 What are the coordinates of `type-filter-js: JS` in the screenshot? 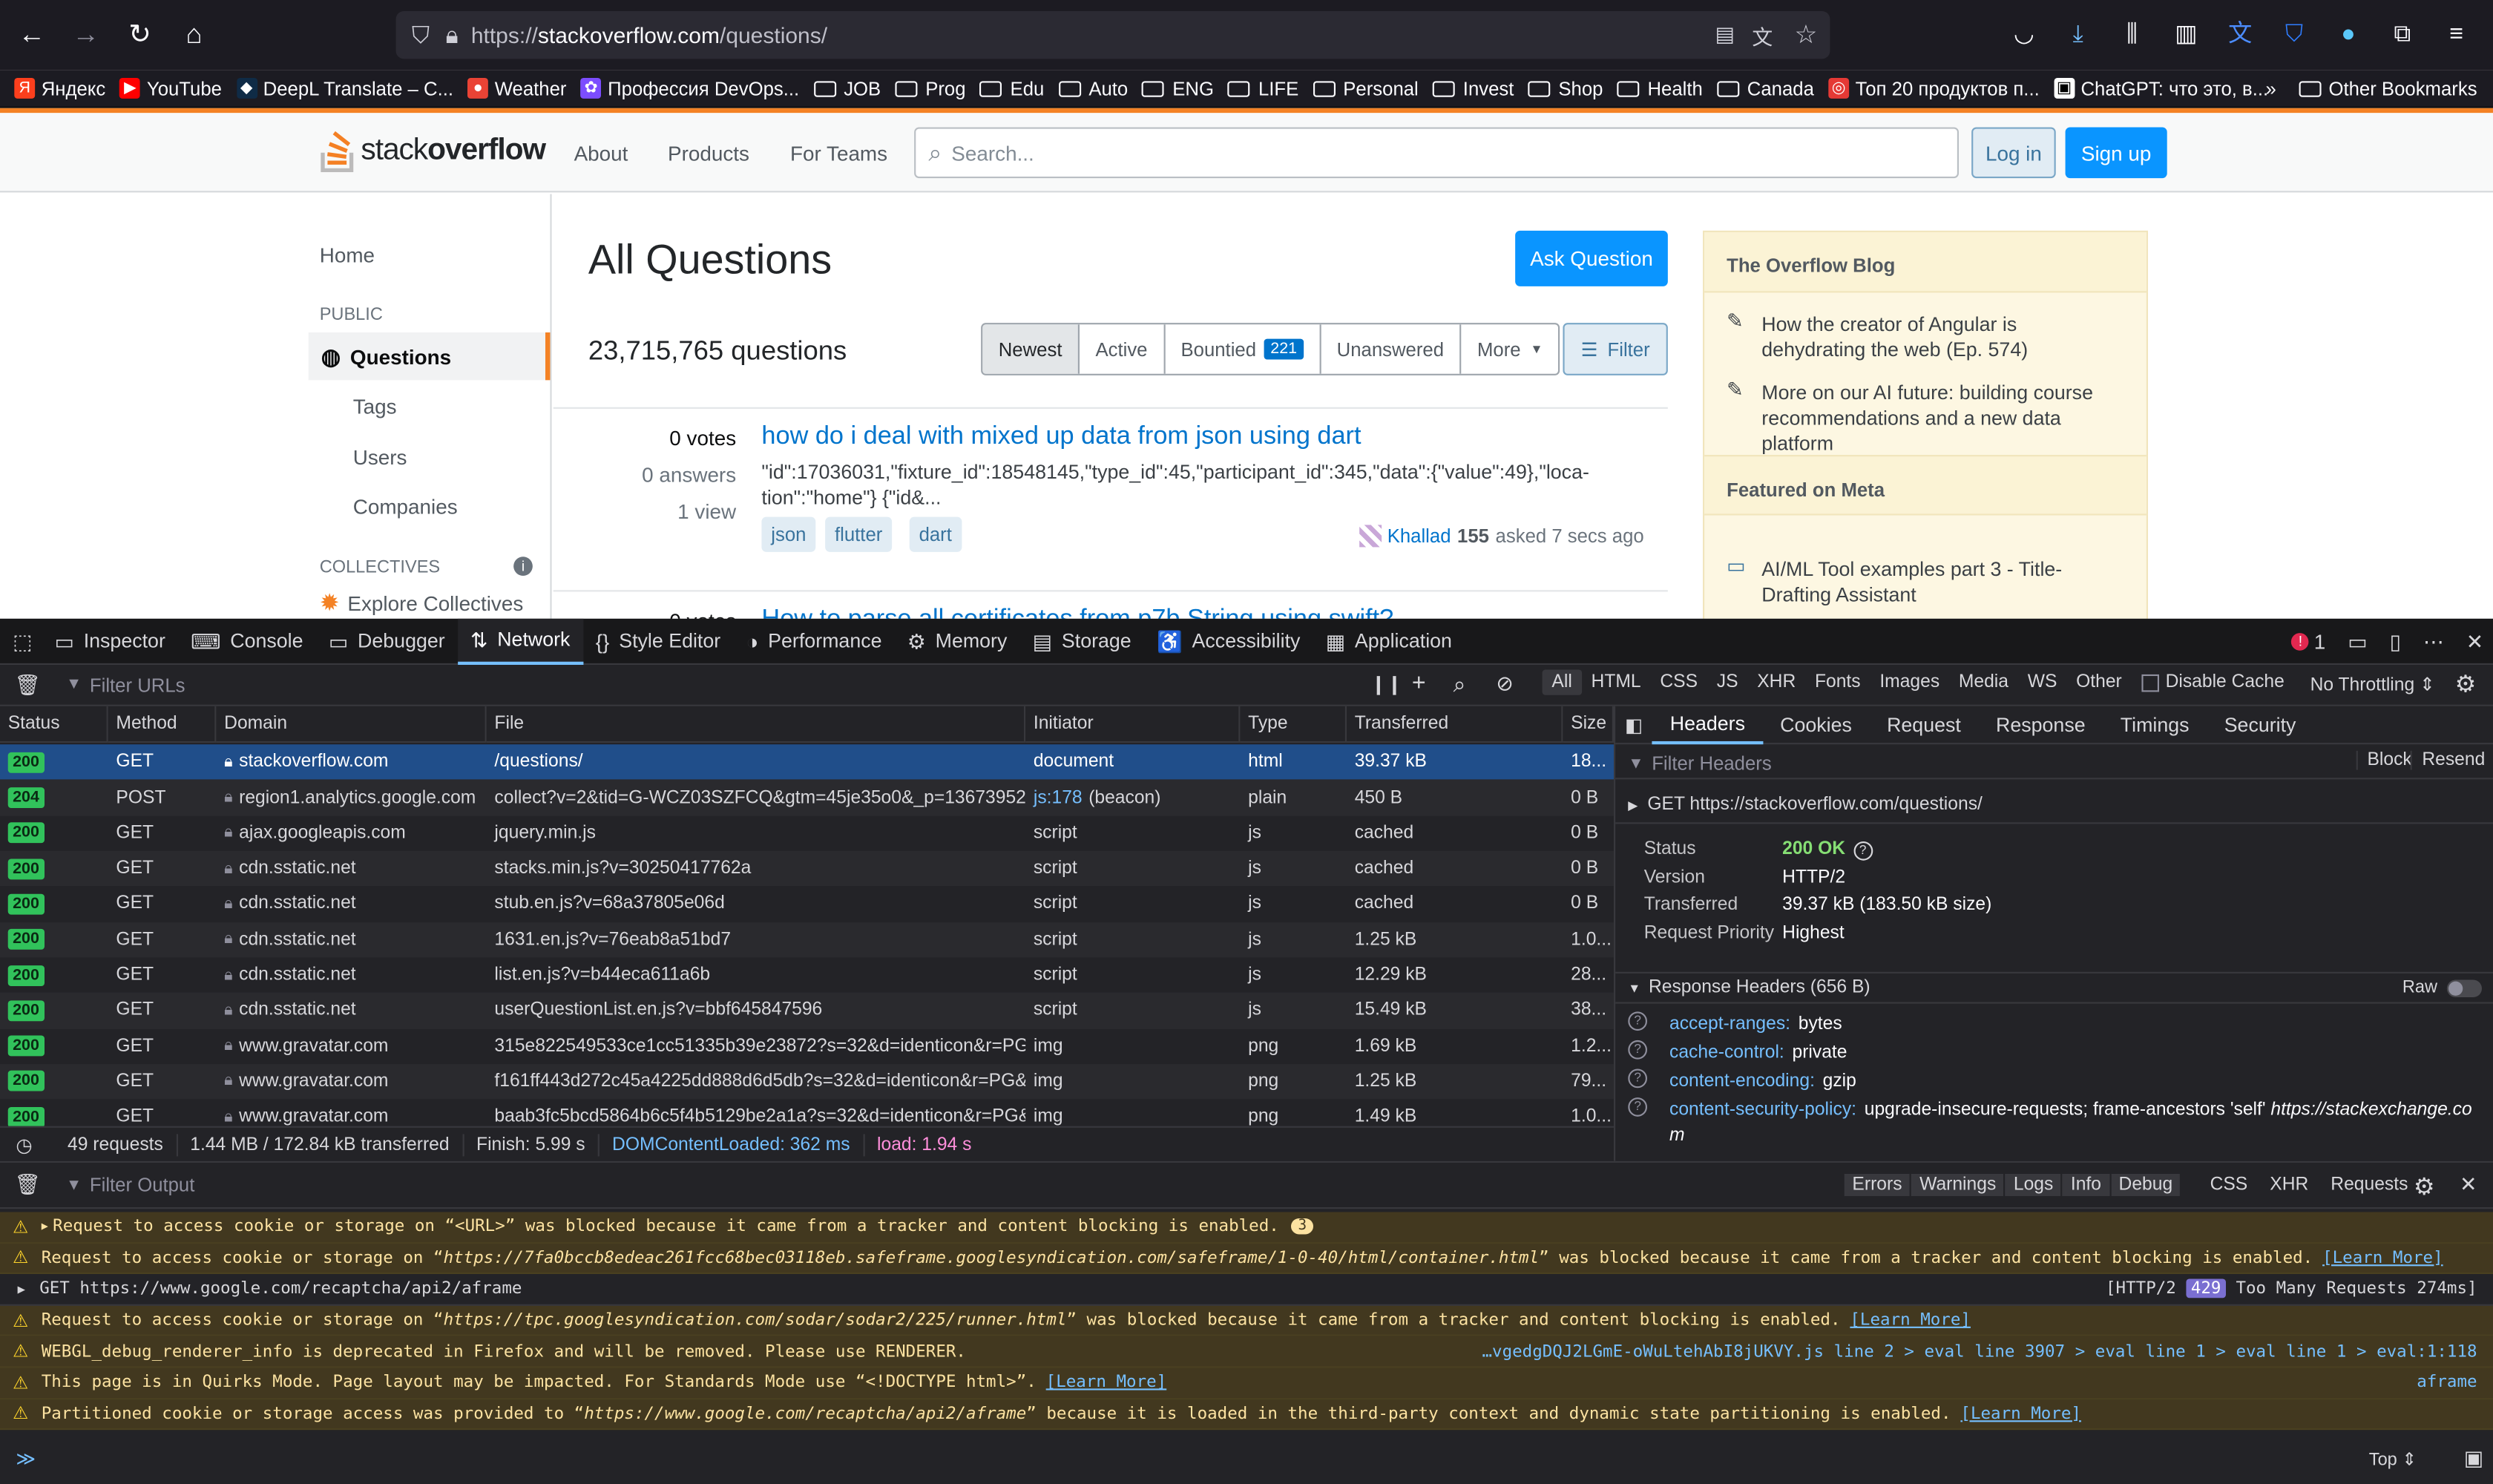 It's located at (1727, 682).